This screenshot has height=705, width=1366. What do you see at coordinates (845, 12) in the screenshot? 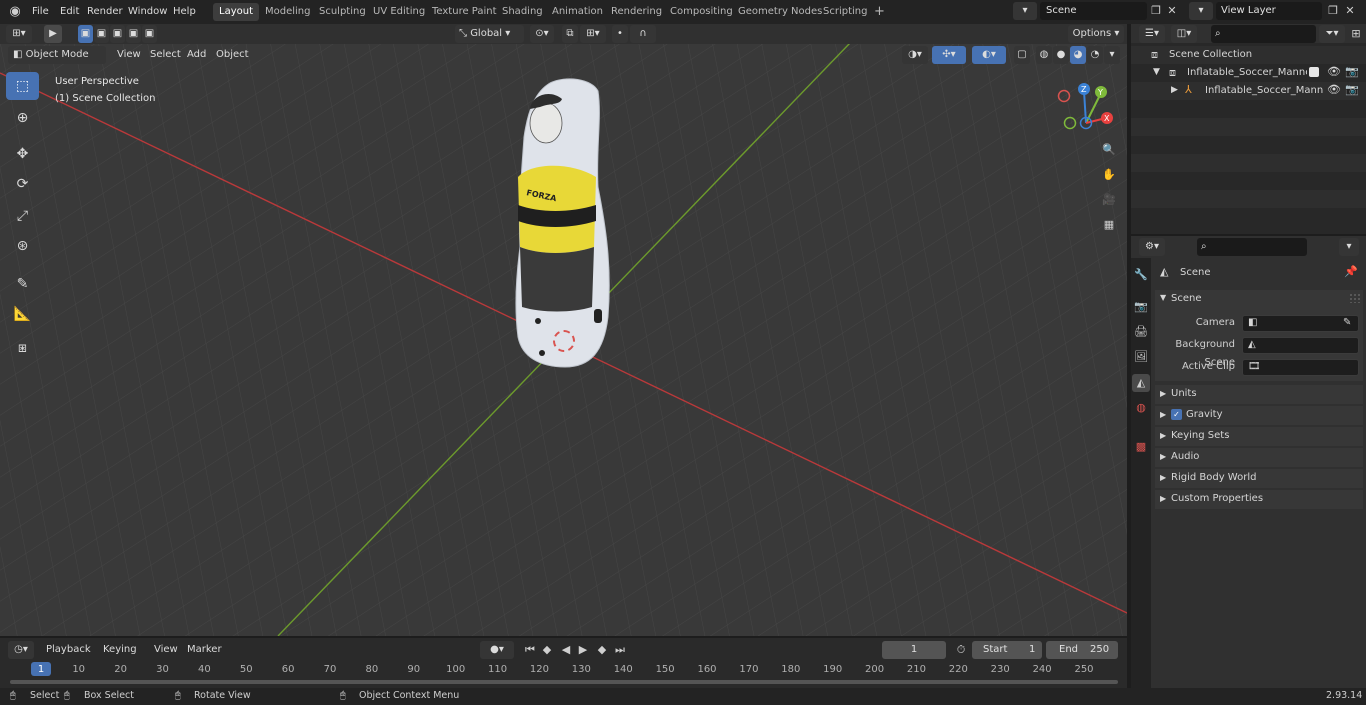
I see `tab-scripting: Scripting` at bounding box center [845, 12].